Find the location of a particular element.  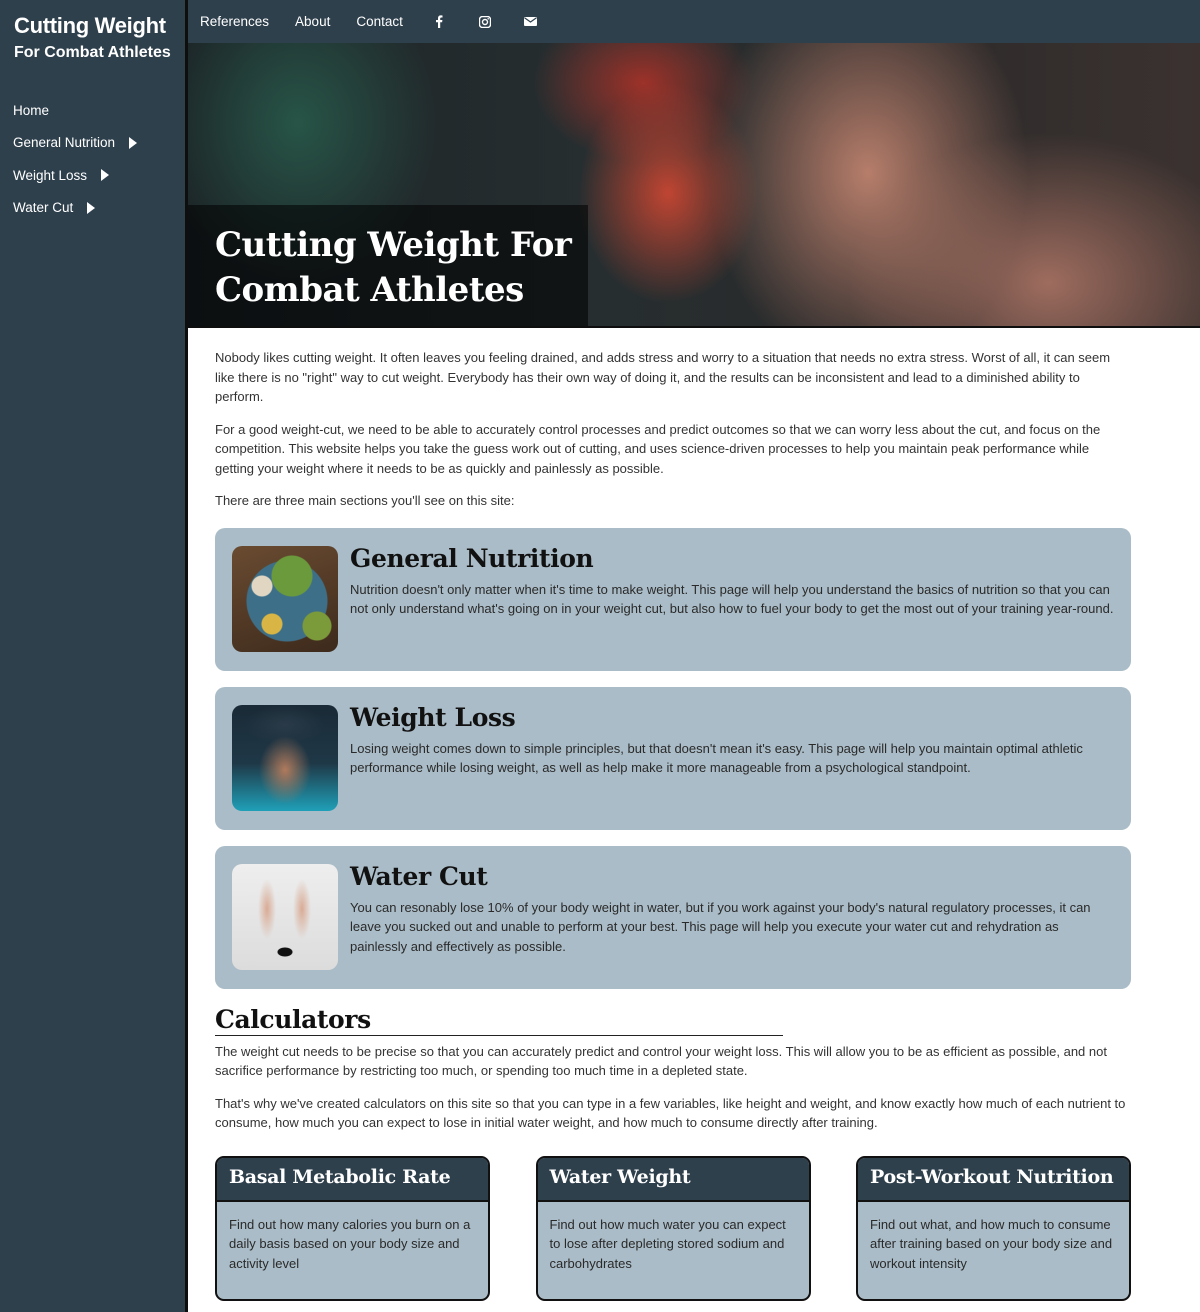

section-title: Weight Loss is located at coordinates (433, 717).